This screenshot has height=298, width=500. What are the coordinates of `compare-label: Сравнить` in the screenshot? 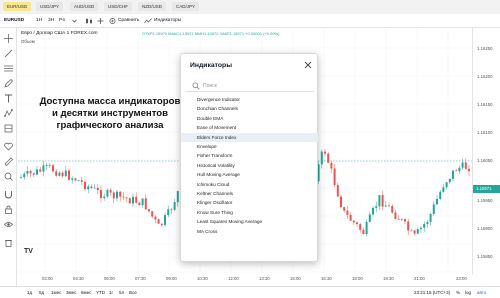 It's located at (129, 20).